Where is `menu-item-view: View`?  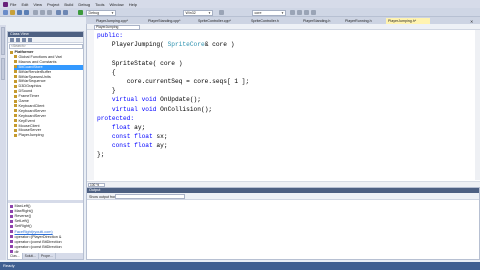 menu-item-view: View is located at coordinates (37, 4).